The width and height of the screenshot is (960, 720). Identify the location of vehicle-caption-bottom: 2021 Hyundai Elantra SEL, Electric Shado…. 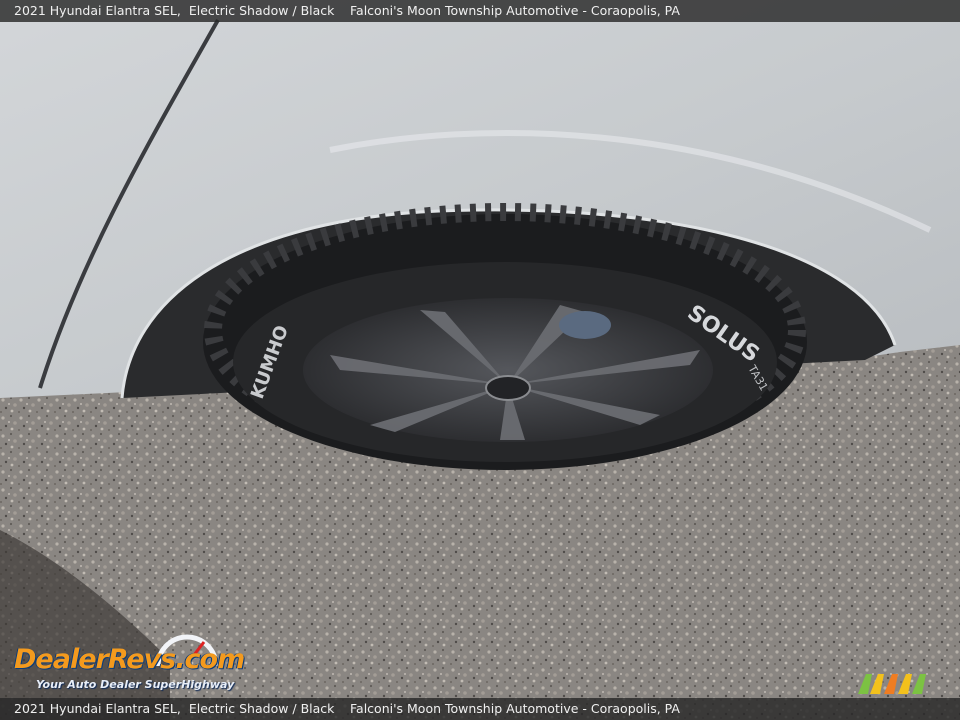
(174, 708).